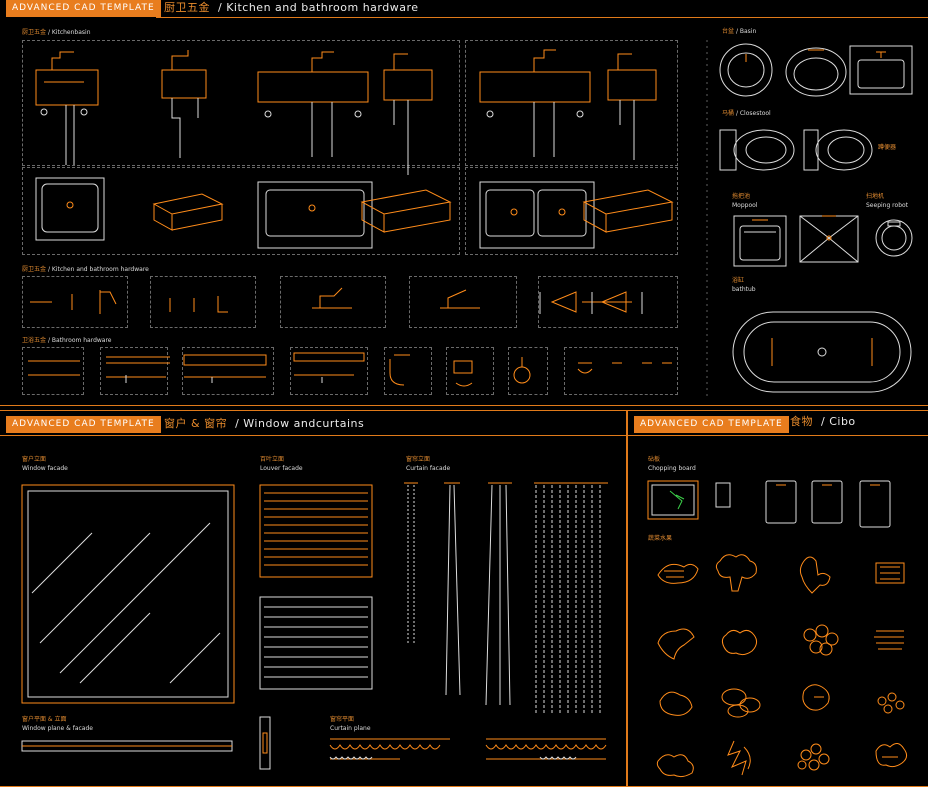 This screenshot has height=787, width=928. What do you see at coordinates (56, 32) in the screenshot?
I see `section-label-kitchenbasin: 厨卫五金 / Kitchenbasin` at bounding box center [56, 32].